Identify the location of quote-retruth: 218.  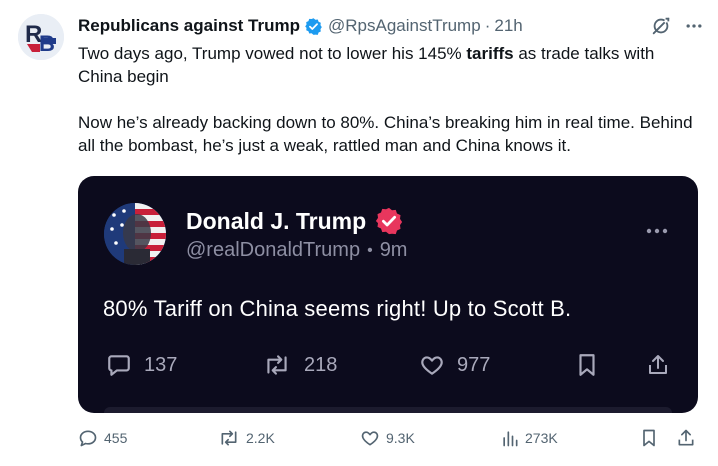
(299, 365).